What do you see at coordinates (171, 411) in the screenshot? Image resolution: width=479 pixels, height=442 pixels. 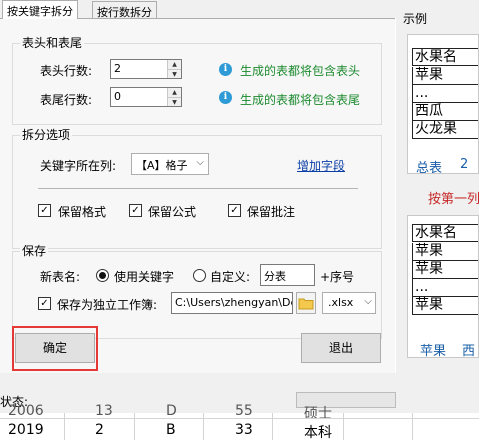 I see `sheet-cell: D` at bounding box center [171, 411].